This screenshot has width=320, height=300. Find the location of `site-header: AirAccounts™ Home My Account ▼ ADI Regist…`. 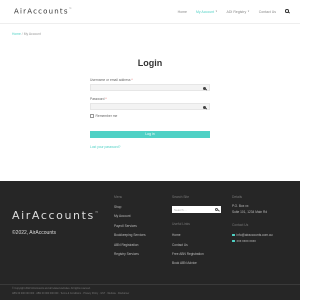

site-header: AirAccounts™ Home My Account ▼ ADI Regist… is located at coordinates (150, 12).